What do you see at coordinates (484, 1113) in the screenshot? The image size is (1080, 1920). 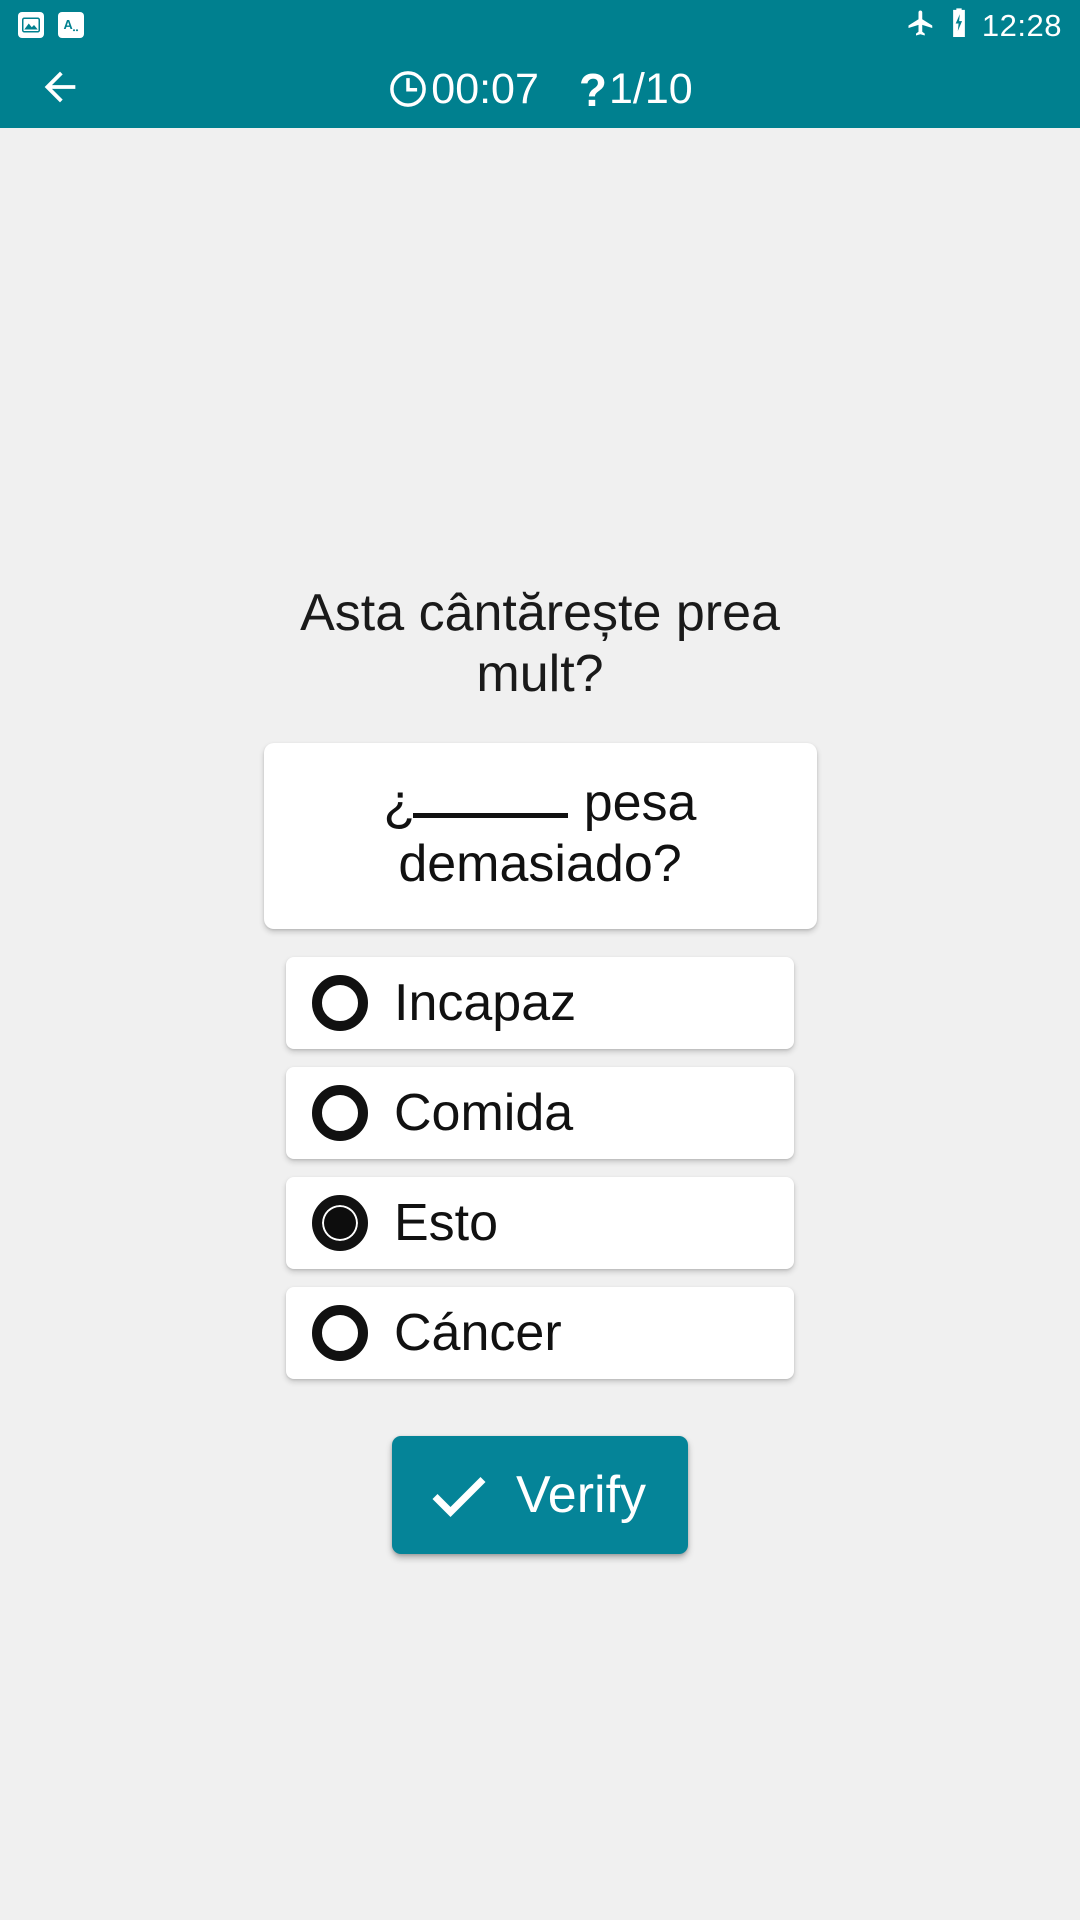 I see `option-label: Comida` at bounding box center [484, 1113].